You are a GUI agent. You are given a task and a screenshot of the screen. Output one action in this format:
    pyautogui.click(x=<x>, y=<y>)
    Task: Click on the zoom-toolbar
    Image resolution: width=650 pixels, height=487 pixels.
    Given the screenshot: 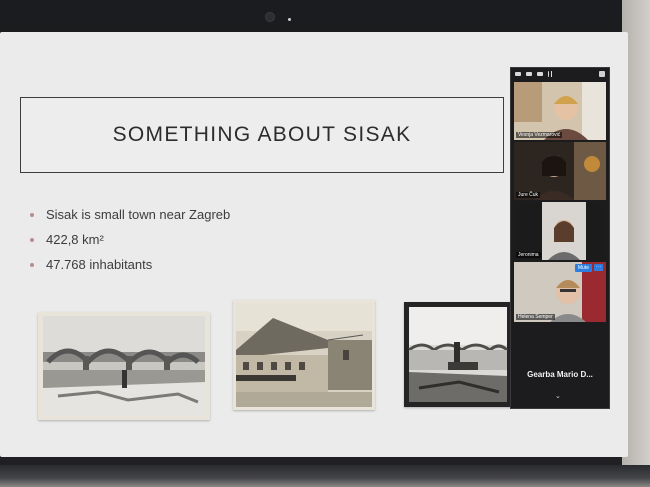 What is the action you would take?
    pyautogui.click(x=560, y=74)
    